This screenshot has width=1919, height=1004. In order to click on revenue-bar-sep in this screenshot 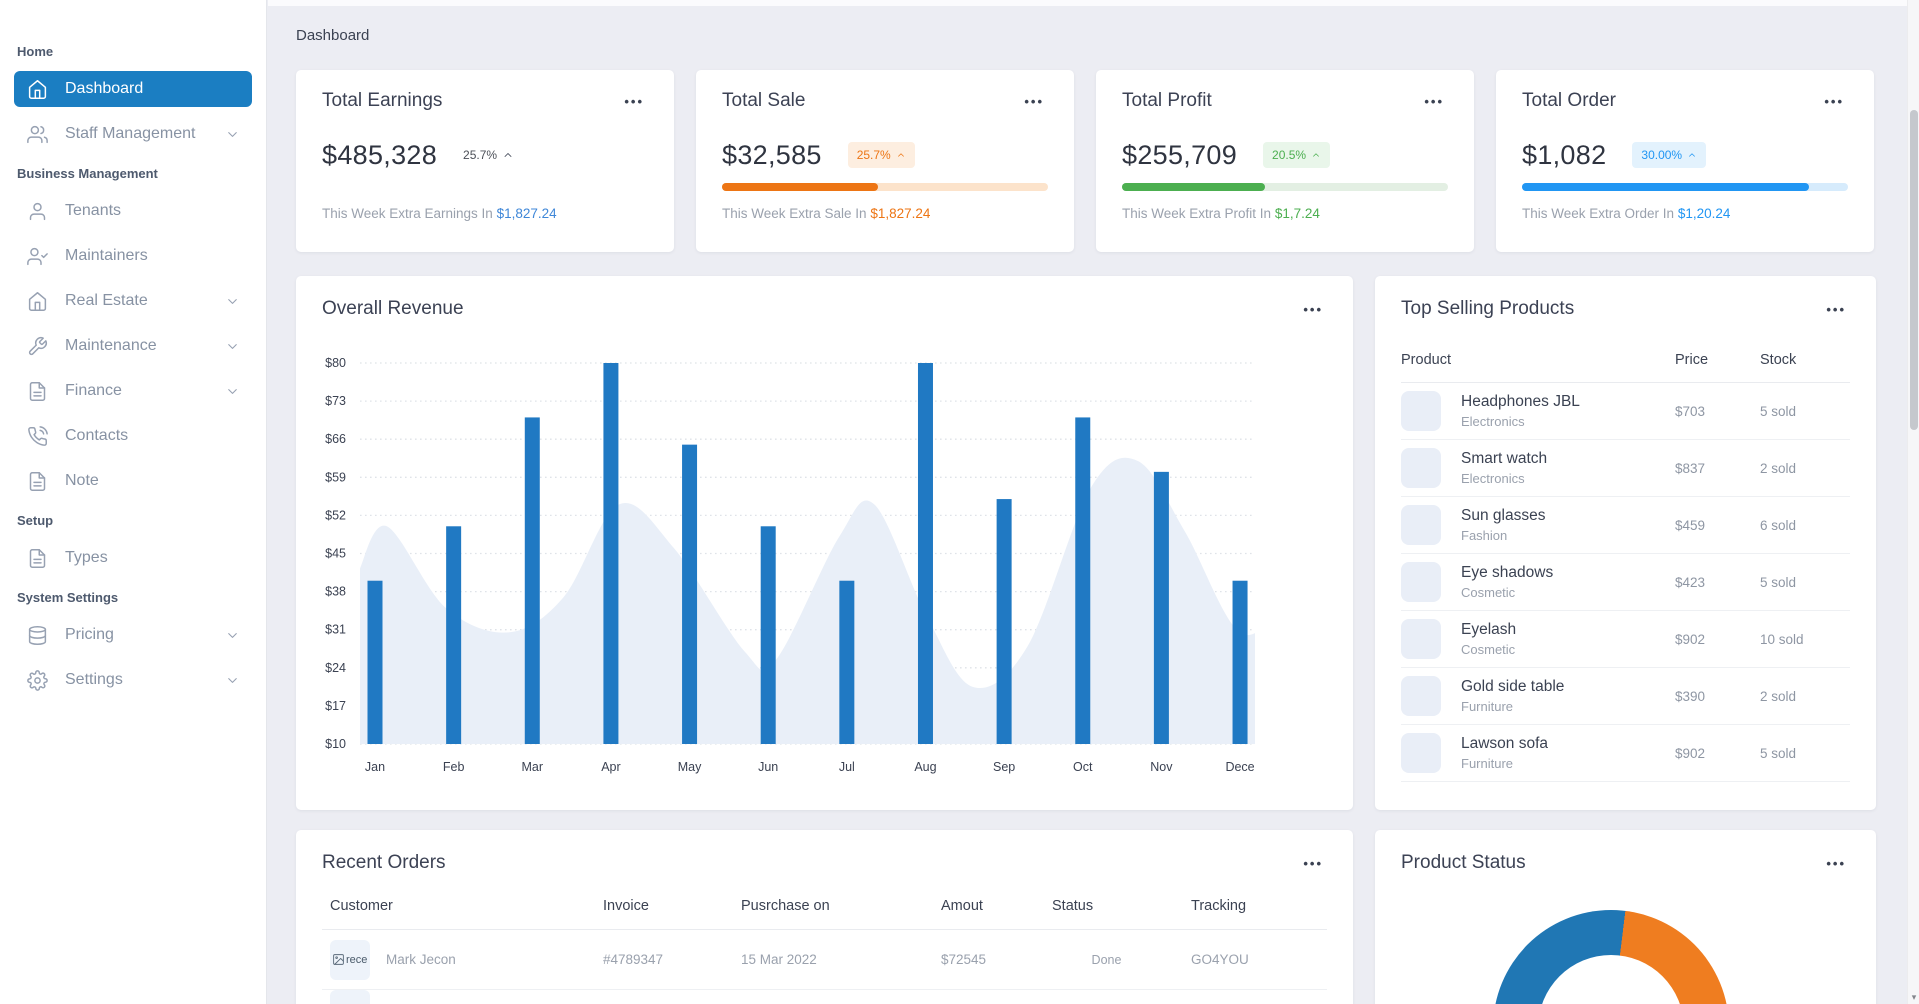, I will do `click(1004, 621)`.